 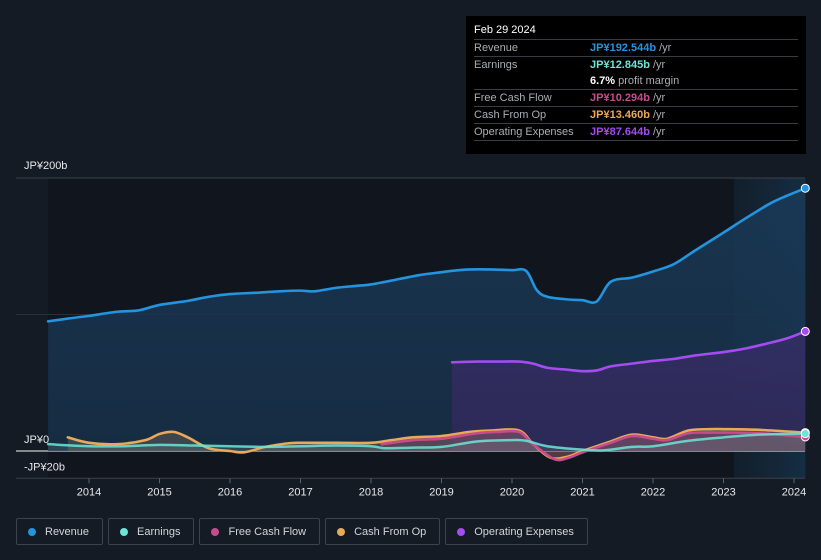 What do you see at coordinates (496, 65) in the screenshot?
I see `tooltip-label: Earnings` at bounding box center [496, 65].